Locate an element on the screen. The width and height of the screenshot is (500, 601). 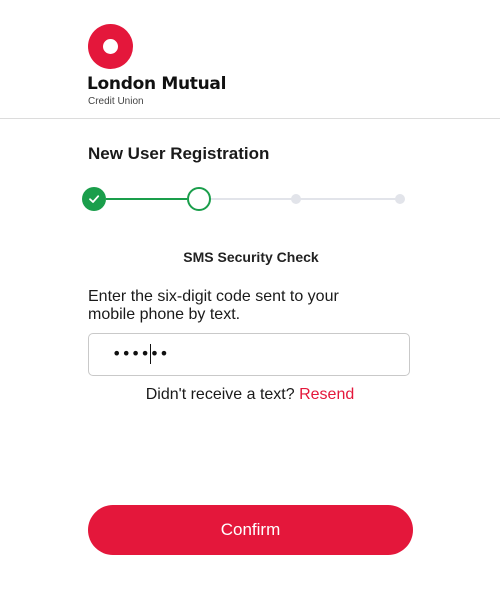
step-heading-text: SMS Security Check is located at coordinates (251, 257).